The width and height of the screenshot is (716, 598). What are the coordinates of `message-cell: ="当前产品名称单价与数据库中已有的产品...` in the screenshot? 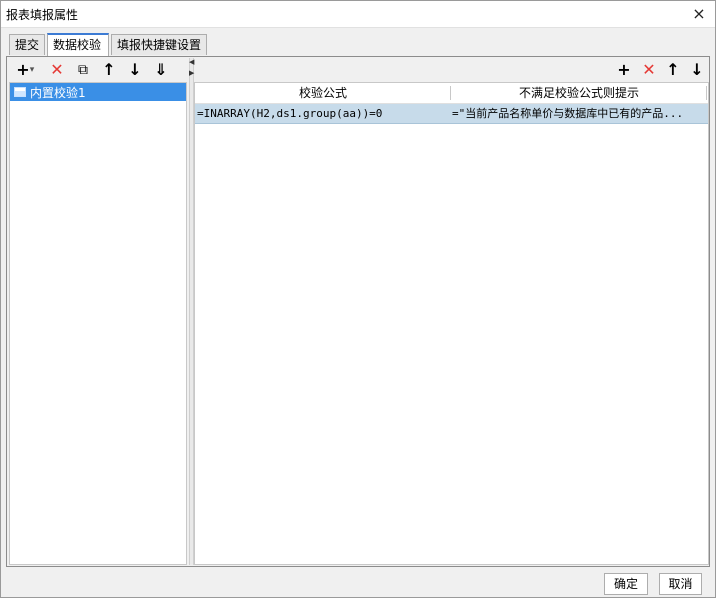 It's located at (579, 114).